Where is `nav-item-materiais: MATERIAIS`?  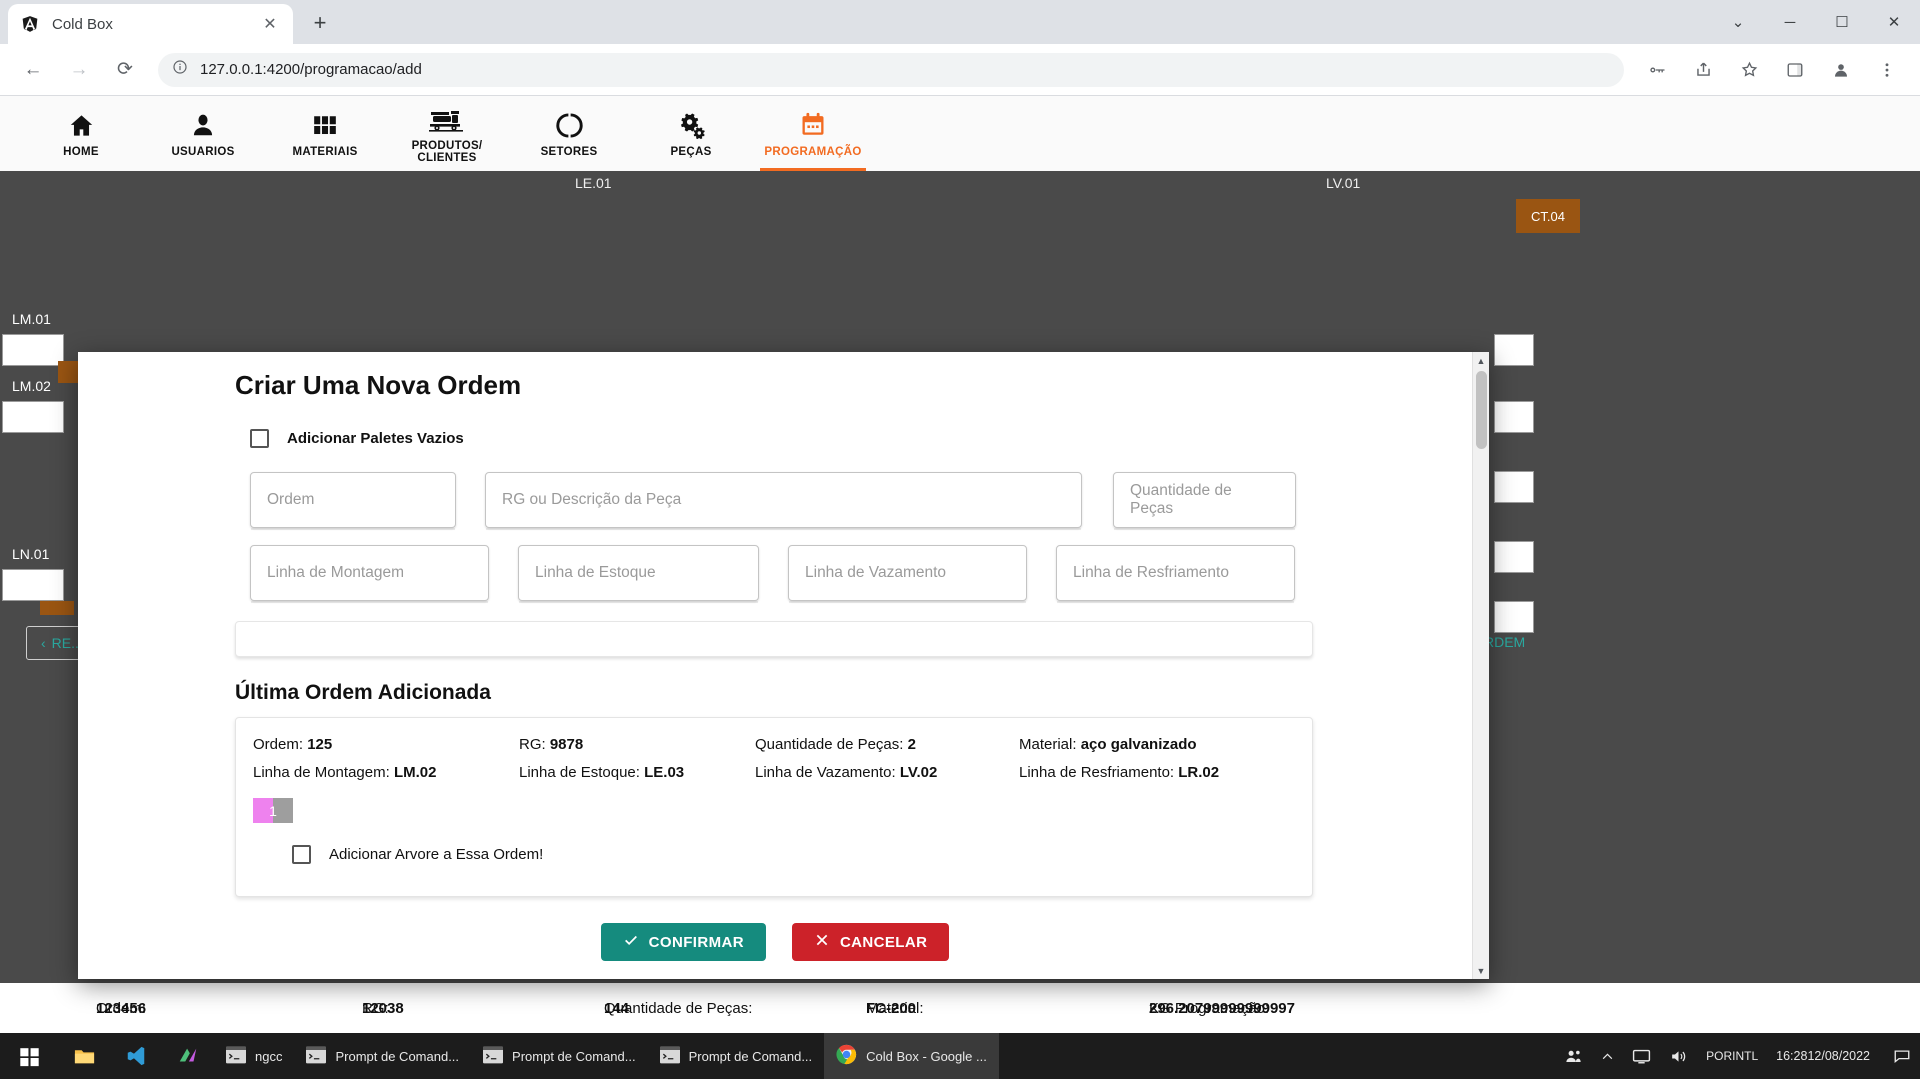
nav-item-materiais: MATERIAIS is located at coordinates (325, 133).